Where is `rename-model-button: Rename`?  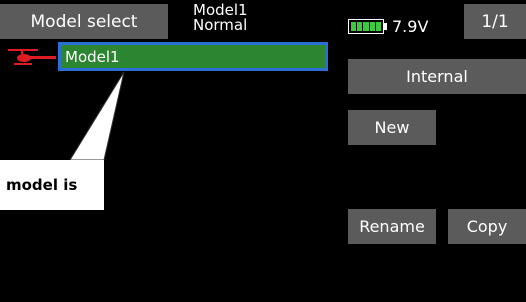
rename-model-button: Rename is located at coordinates (392, 226).